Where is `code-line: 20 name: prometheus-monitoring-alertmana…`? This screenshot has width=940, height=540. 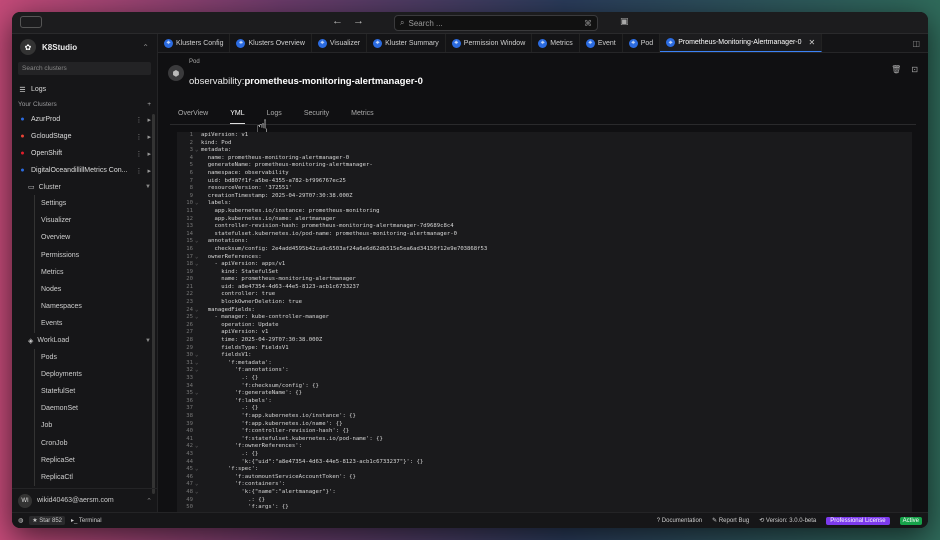 code-line: 20 name: prometheus-monitoring-alertmana… is located at coordinates (544, 280).